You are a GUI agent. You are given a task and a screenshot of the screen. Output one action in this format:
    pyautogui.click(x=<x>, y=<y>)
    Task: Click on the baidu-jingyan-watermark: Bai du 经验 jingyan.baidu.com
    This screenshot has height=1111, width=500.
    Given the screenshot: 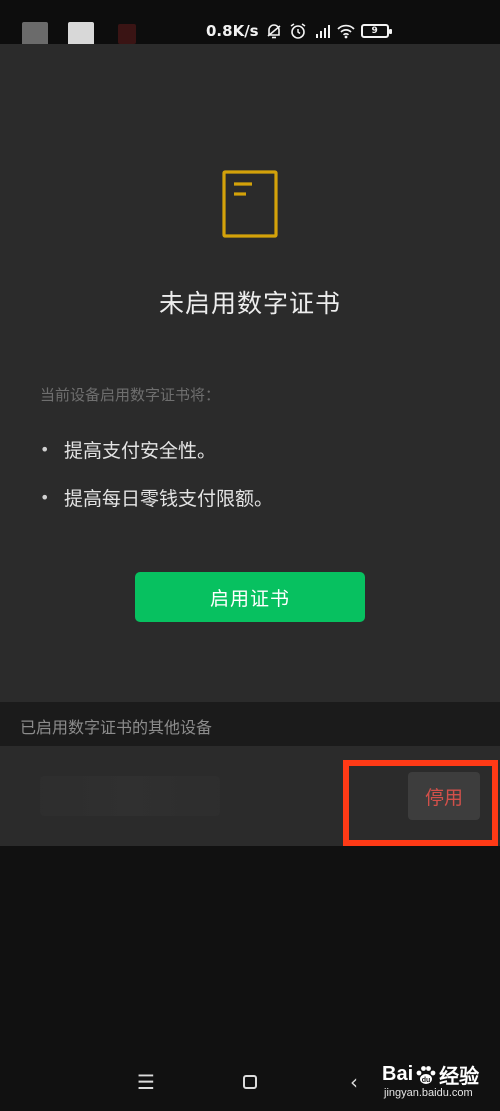 What is the action you would take?
    pyautogui.click(x=441, y=1083)
    